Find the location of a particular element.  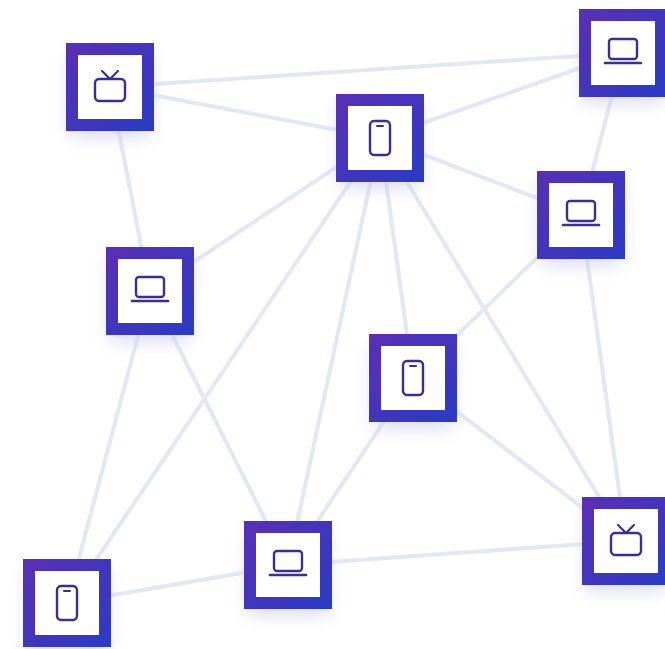

device-node-n6 is located at coordinates (413, 381).